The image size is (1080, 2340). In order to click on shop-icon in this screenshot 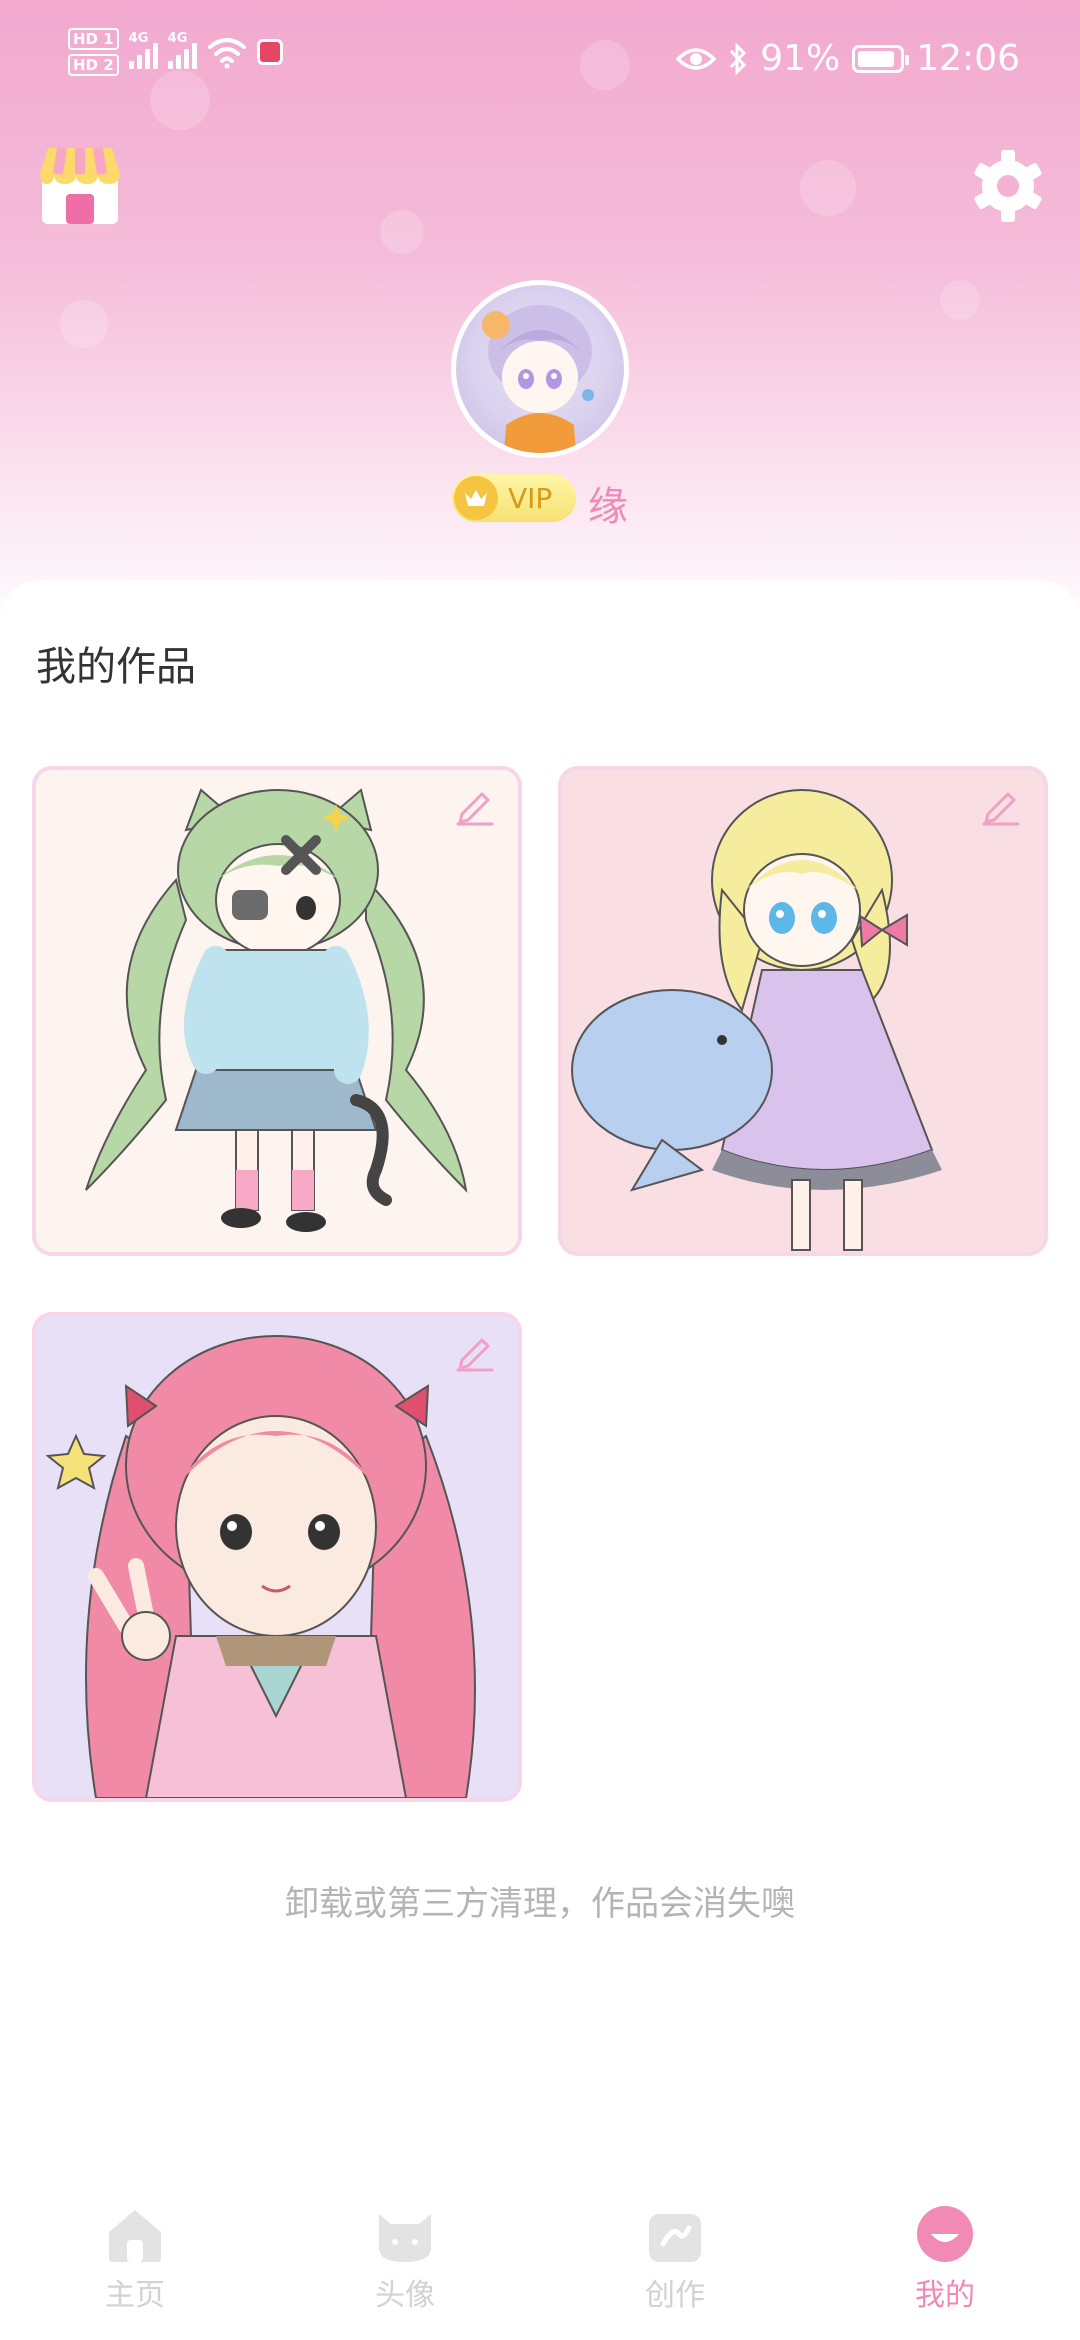, I will do `click(80, 186)`.